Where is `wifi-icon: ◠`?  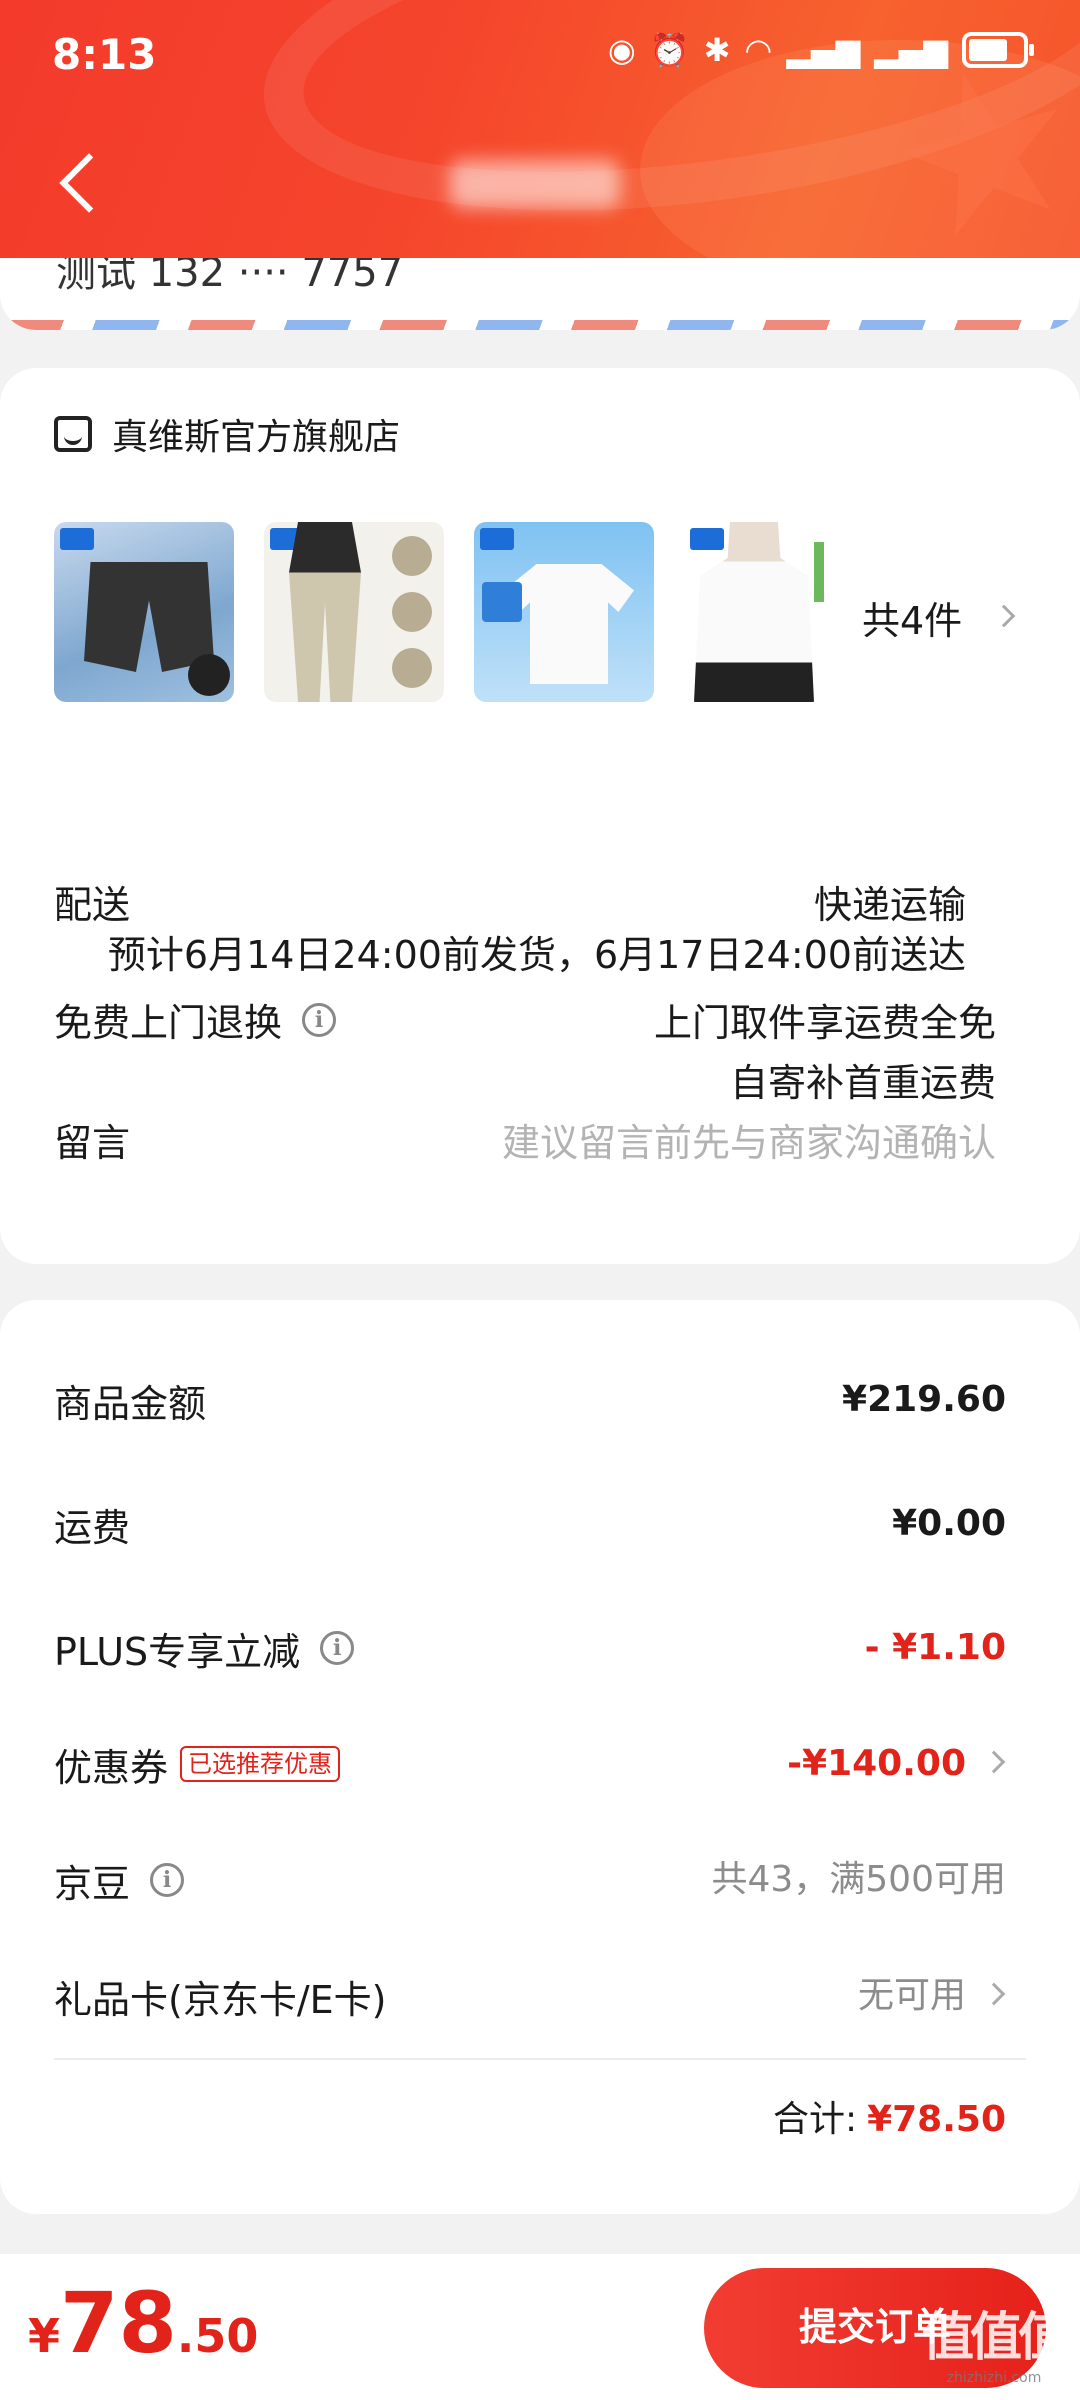 wifi-icon: ◠ is located at coordinates (758, 50).